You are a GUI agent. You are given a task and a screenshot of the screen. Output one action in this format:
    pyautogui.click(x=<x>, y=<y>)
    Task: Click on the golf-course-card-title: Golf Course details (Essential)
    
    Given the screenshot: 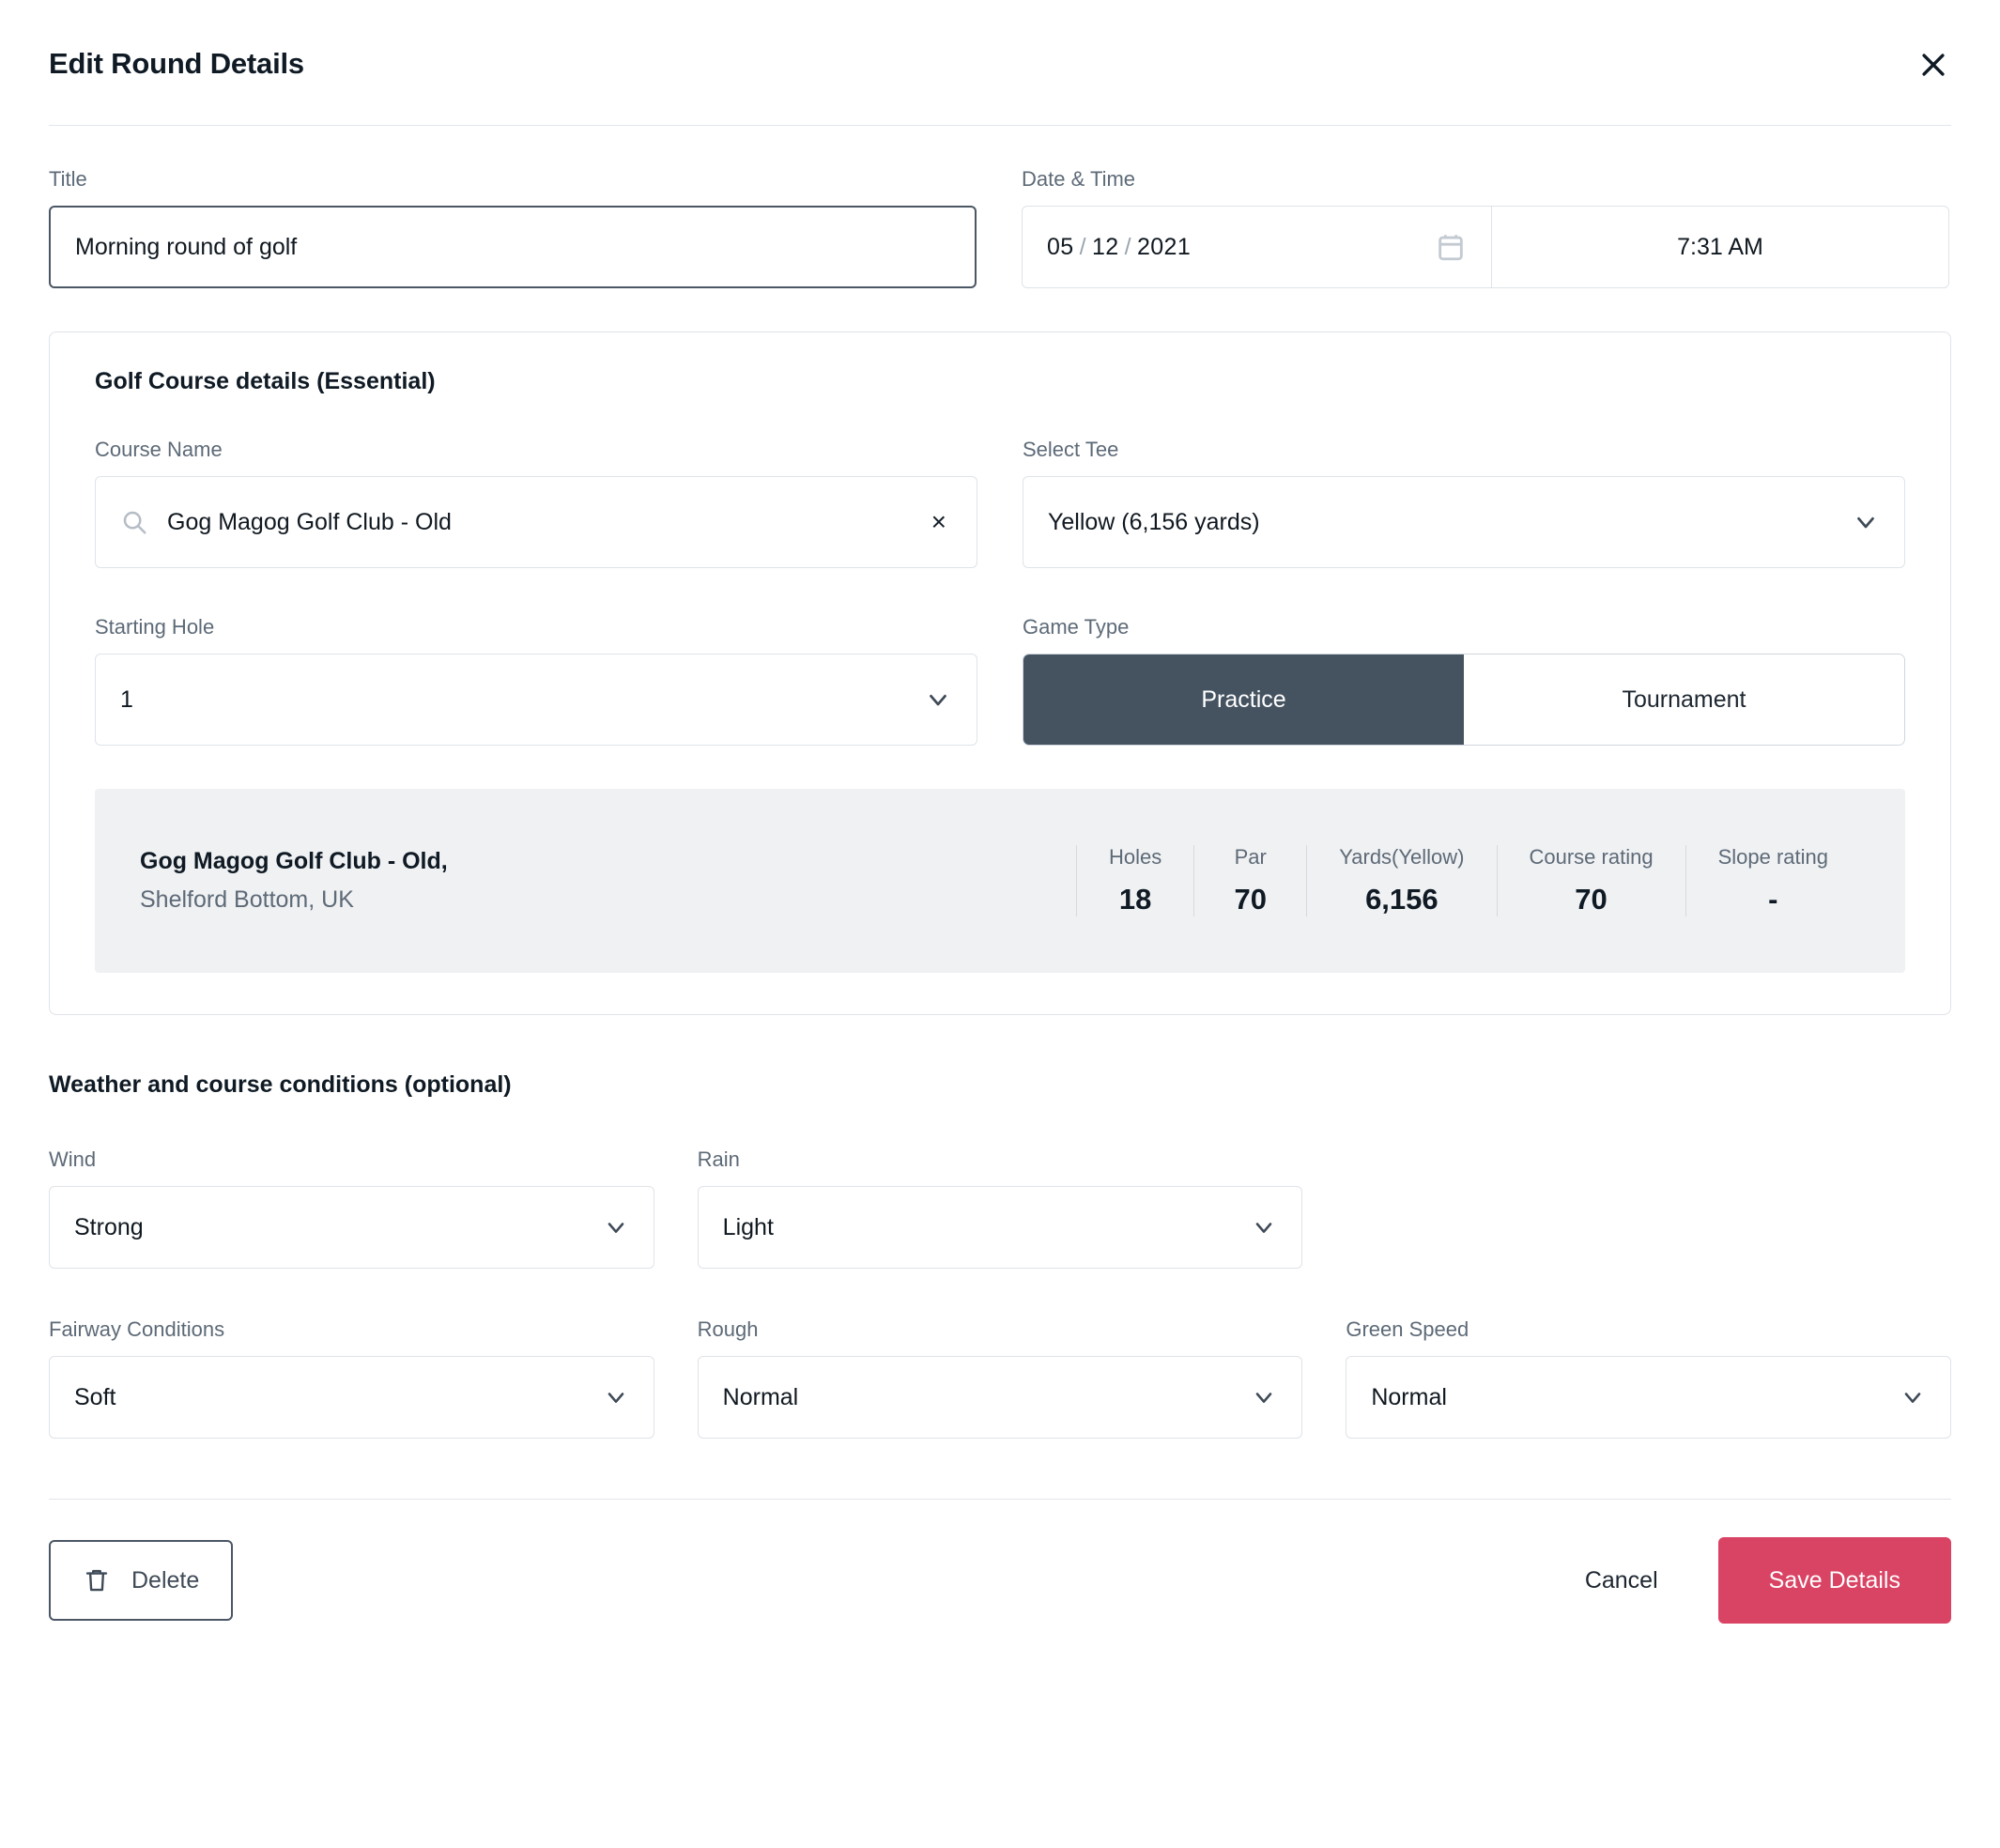 What is the action you would take?
    pyautogui.click(x=265, y=381)
    